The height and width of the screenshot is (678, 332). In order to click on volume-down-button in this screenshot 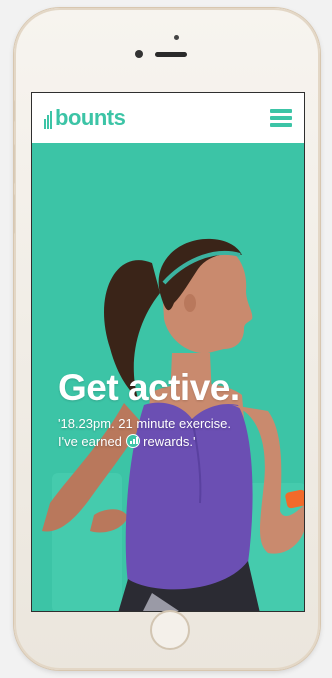, I will do `click(14, 214)`.